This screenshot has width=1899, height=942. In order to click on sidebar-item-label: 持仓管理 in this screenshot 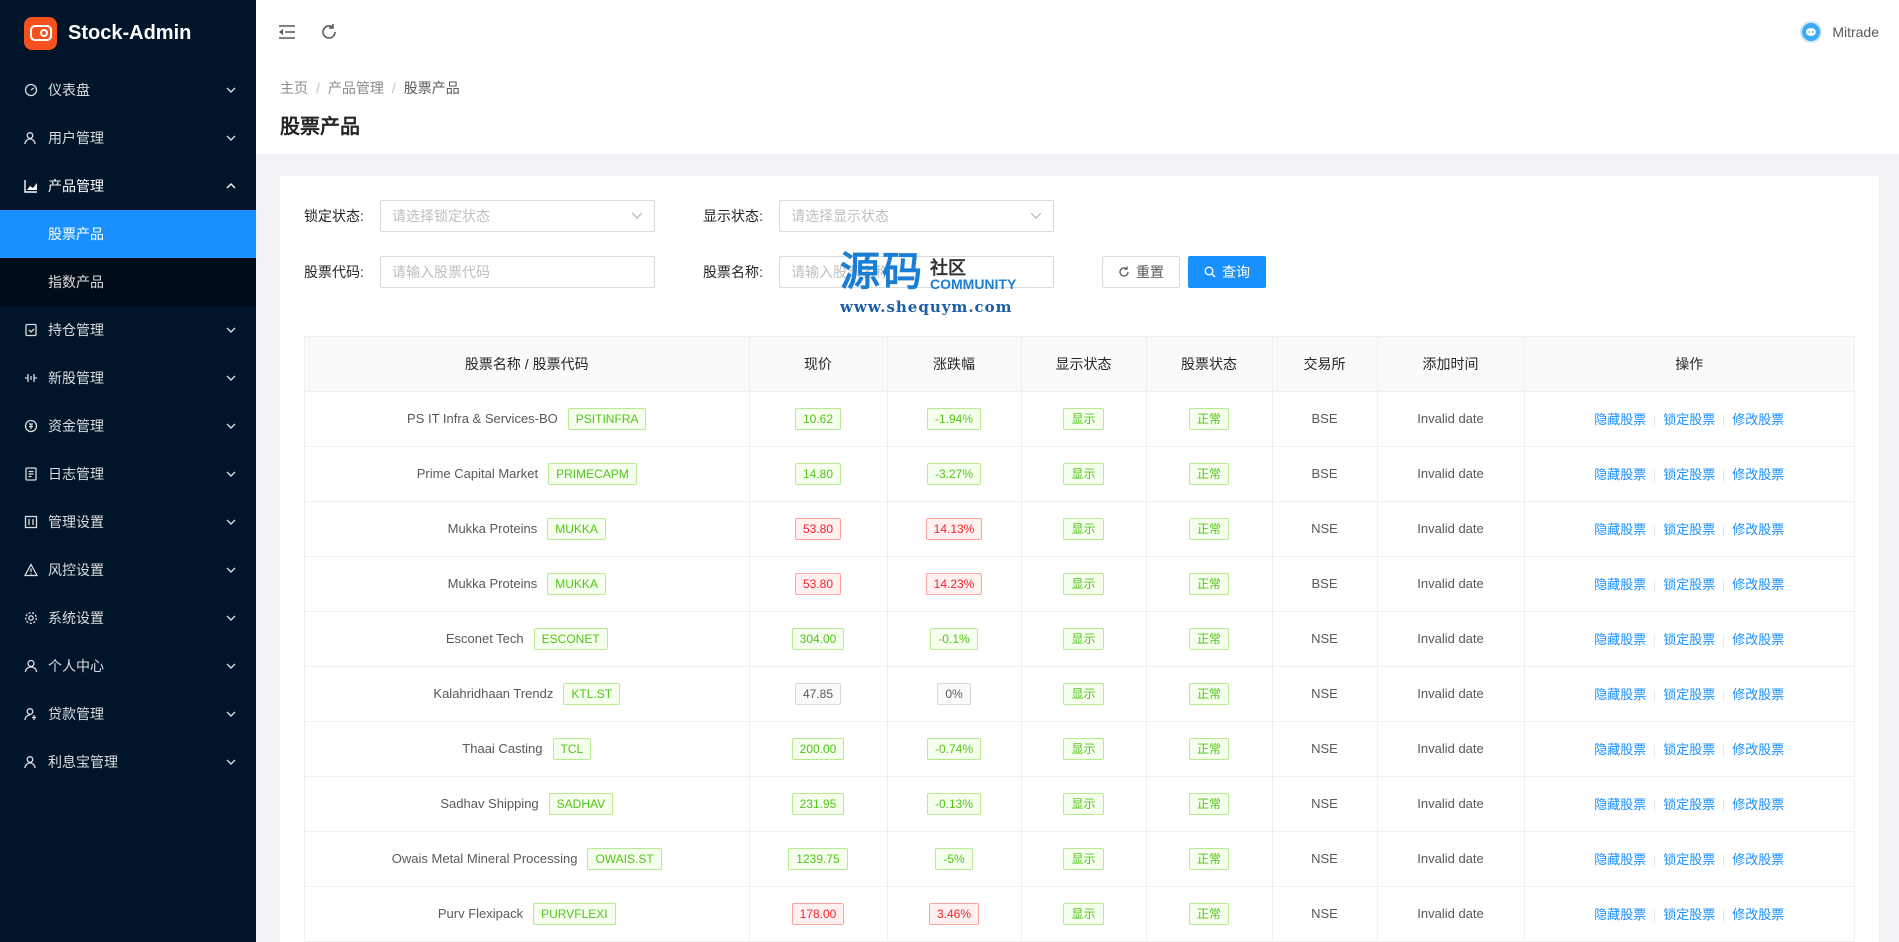, I will do `click(76, 330)`.